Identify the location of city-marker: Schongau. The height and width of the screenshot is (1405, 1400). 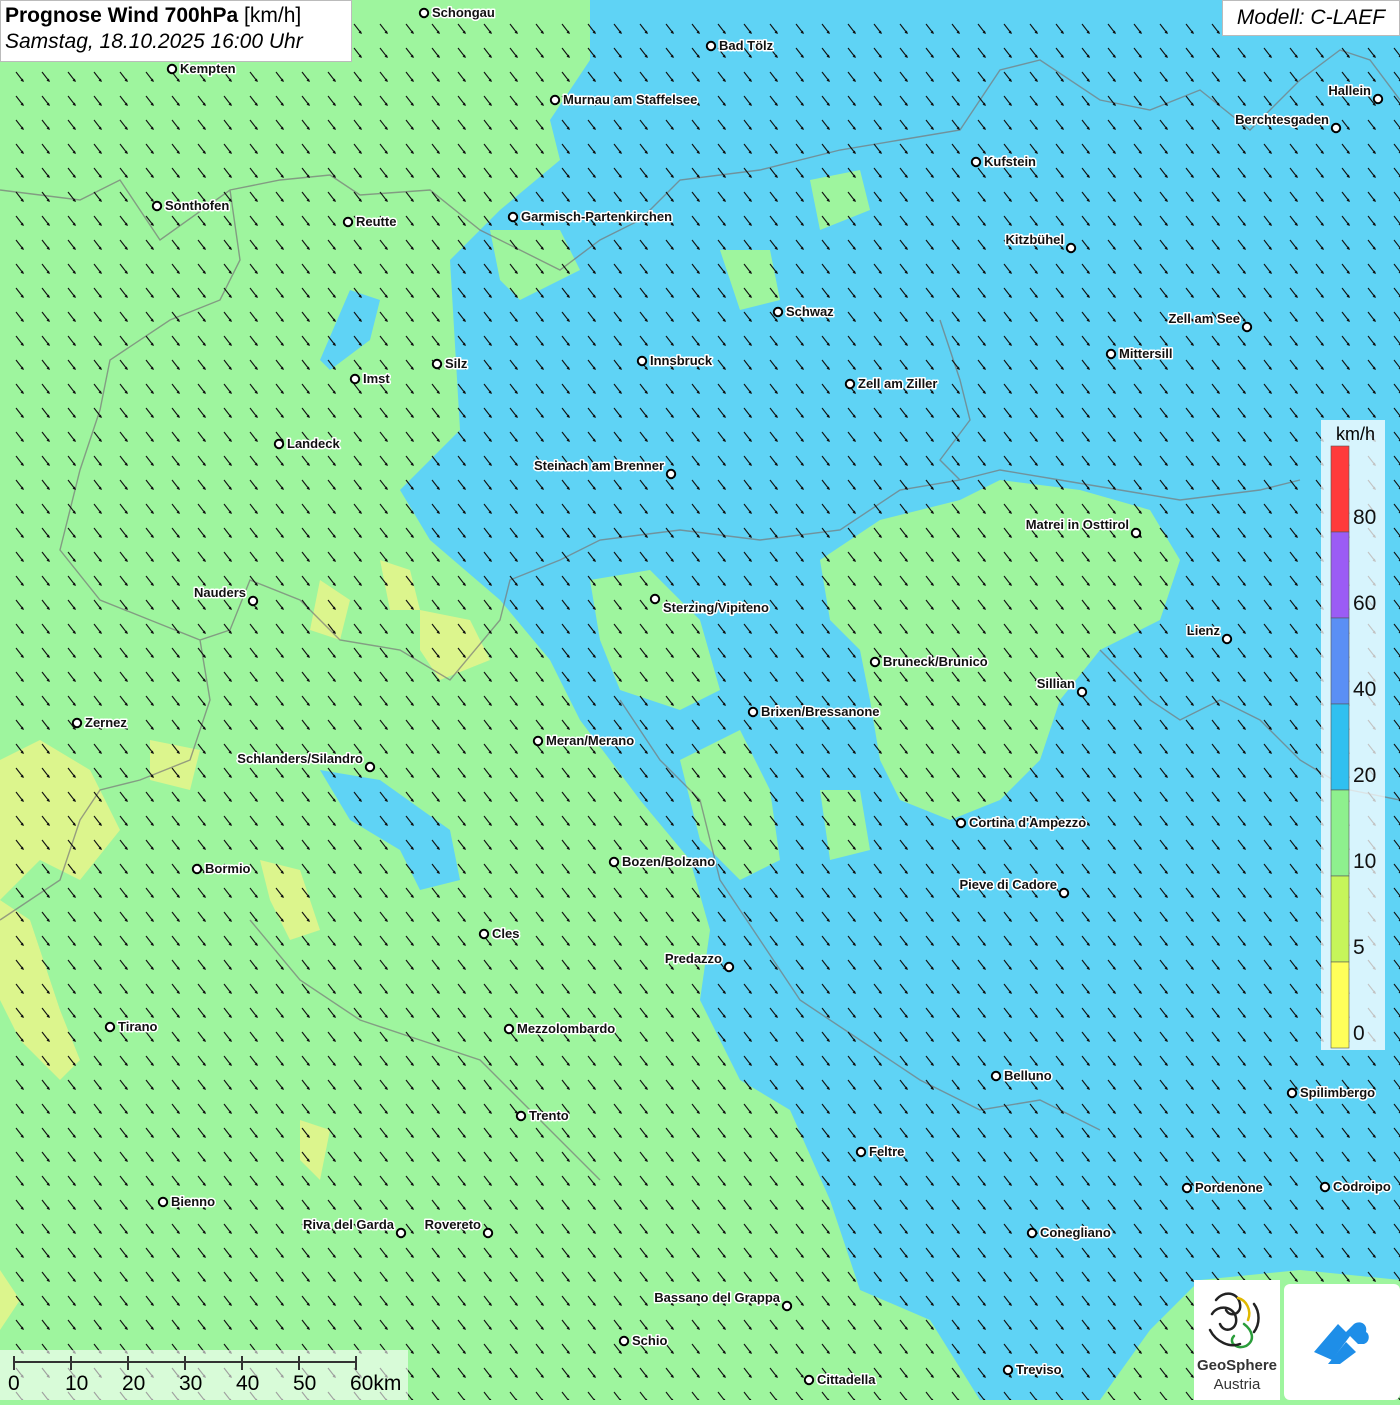
(457, 13).